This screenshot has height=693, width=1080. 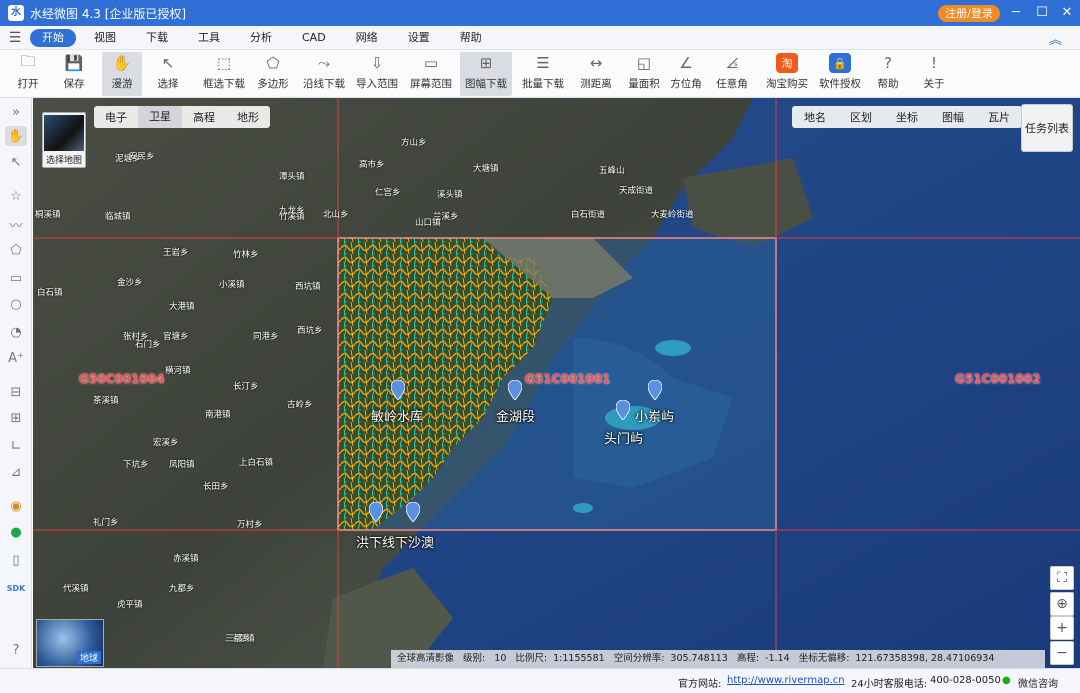 What do you see at coordinates (1062, 578) in the screenshot?
I see `fullscreen-icon: ⛶` at bounding box center [1062, 578].